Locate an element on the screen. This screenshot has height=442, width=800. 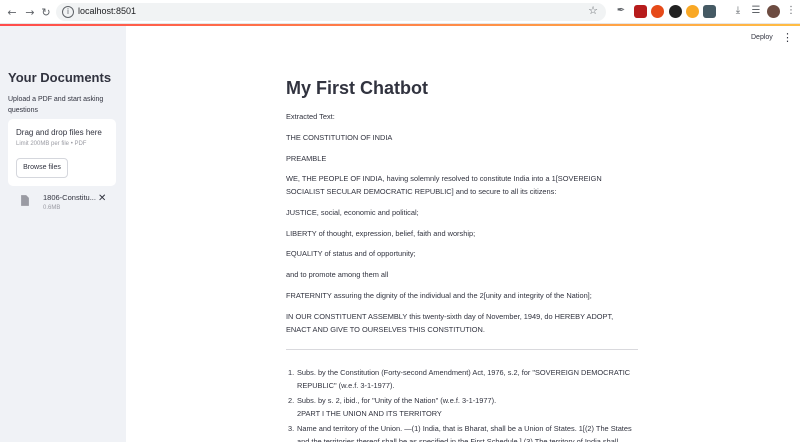
forward-icon: → is located at coordinates (30, 12).